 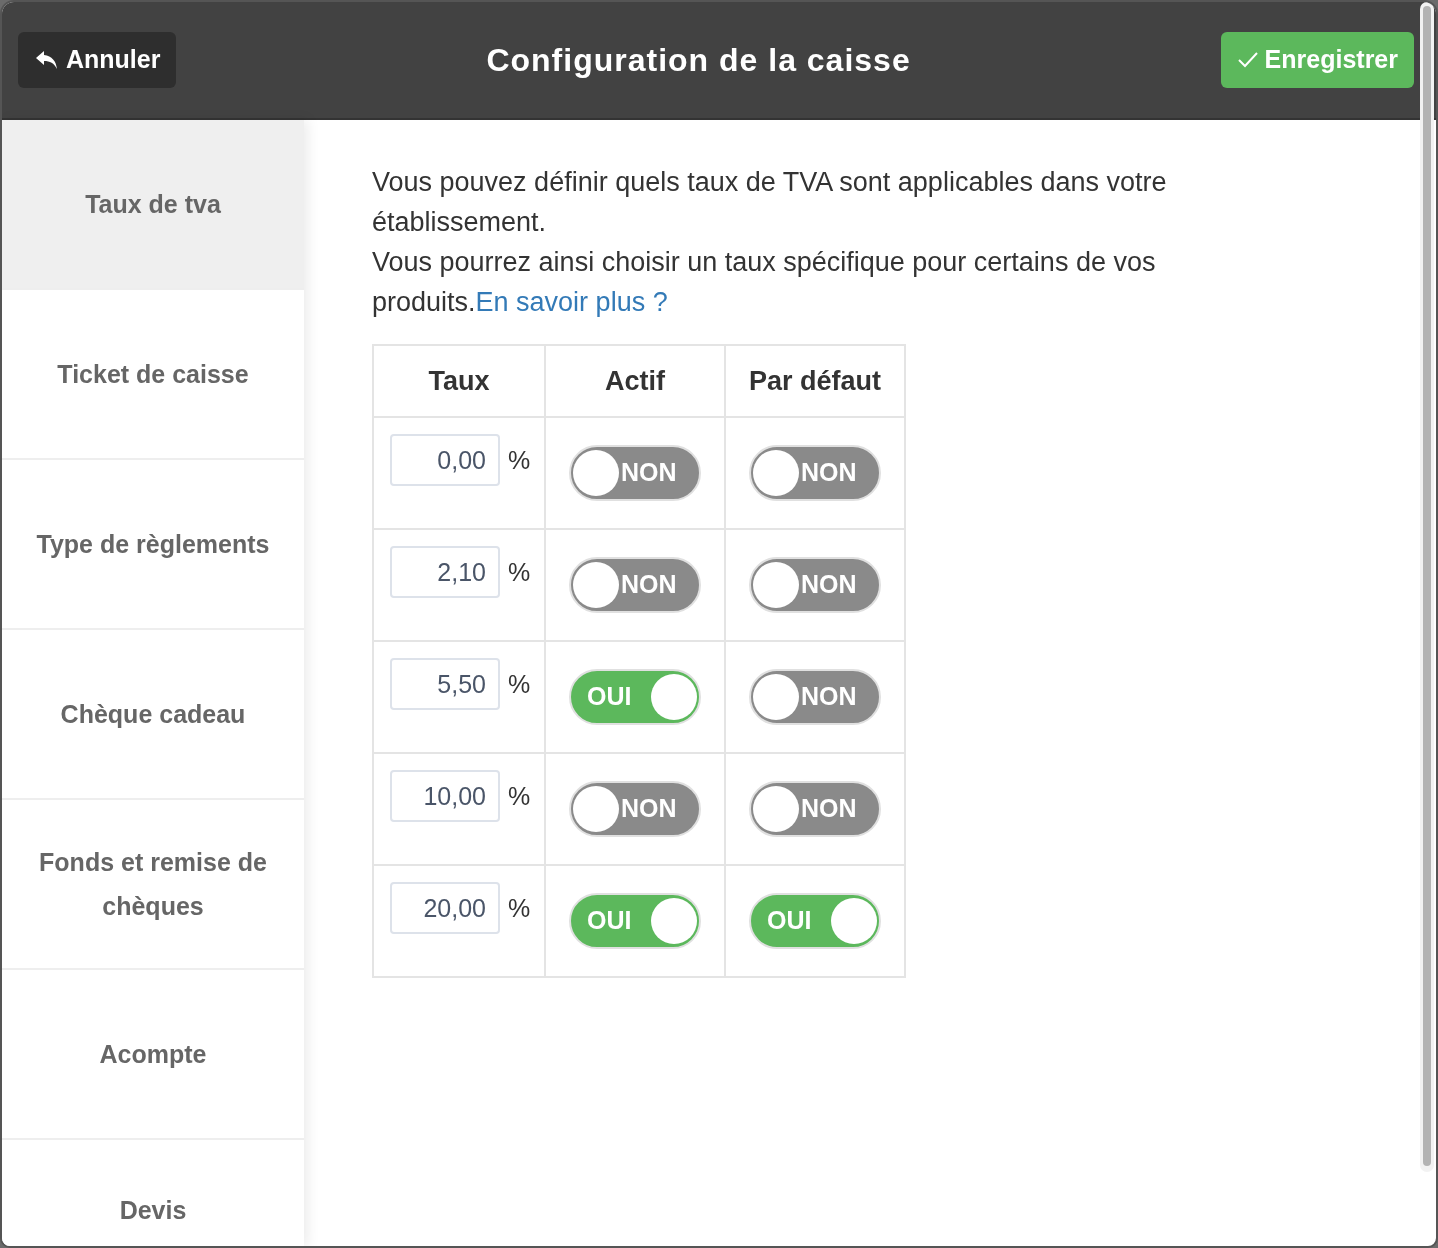 I want to click on window-title: Configuration de la caisse, so click(x=698, y=60).